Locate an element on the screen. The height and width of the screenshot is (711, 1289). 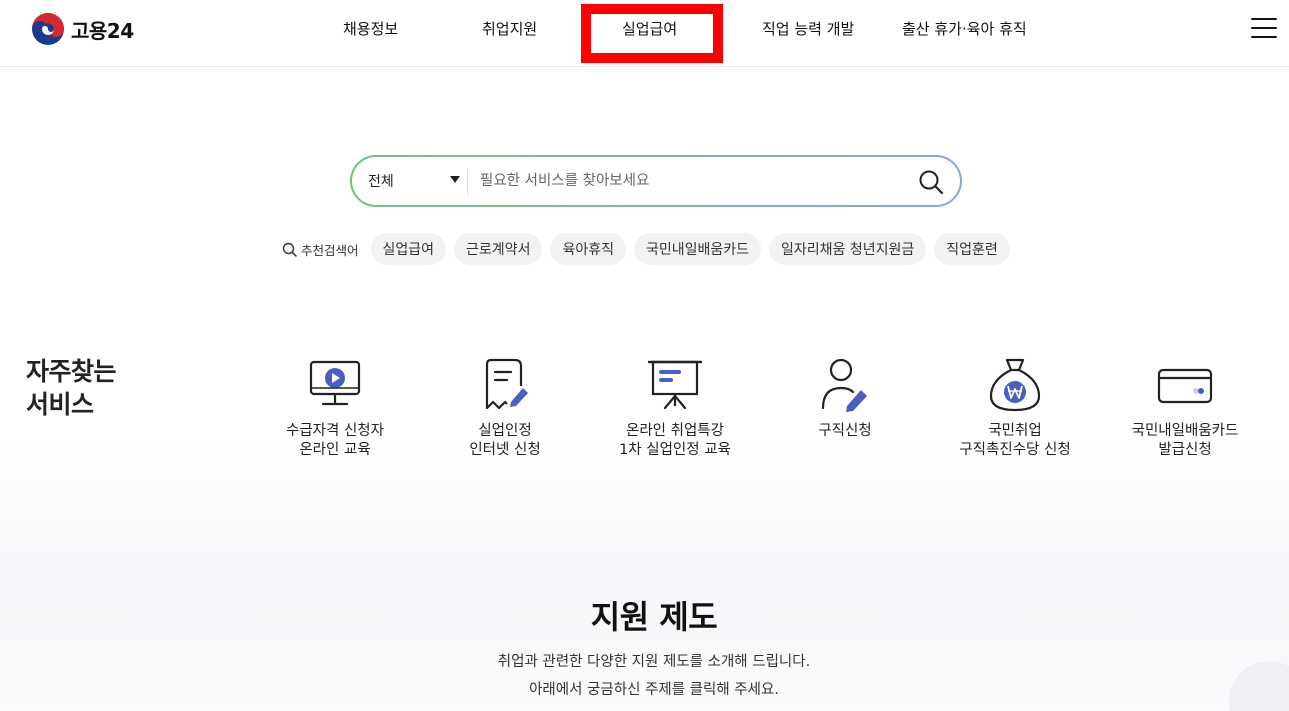
keyword-chip: 국민내일배움카드 is located at coordinates (697, 249).